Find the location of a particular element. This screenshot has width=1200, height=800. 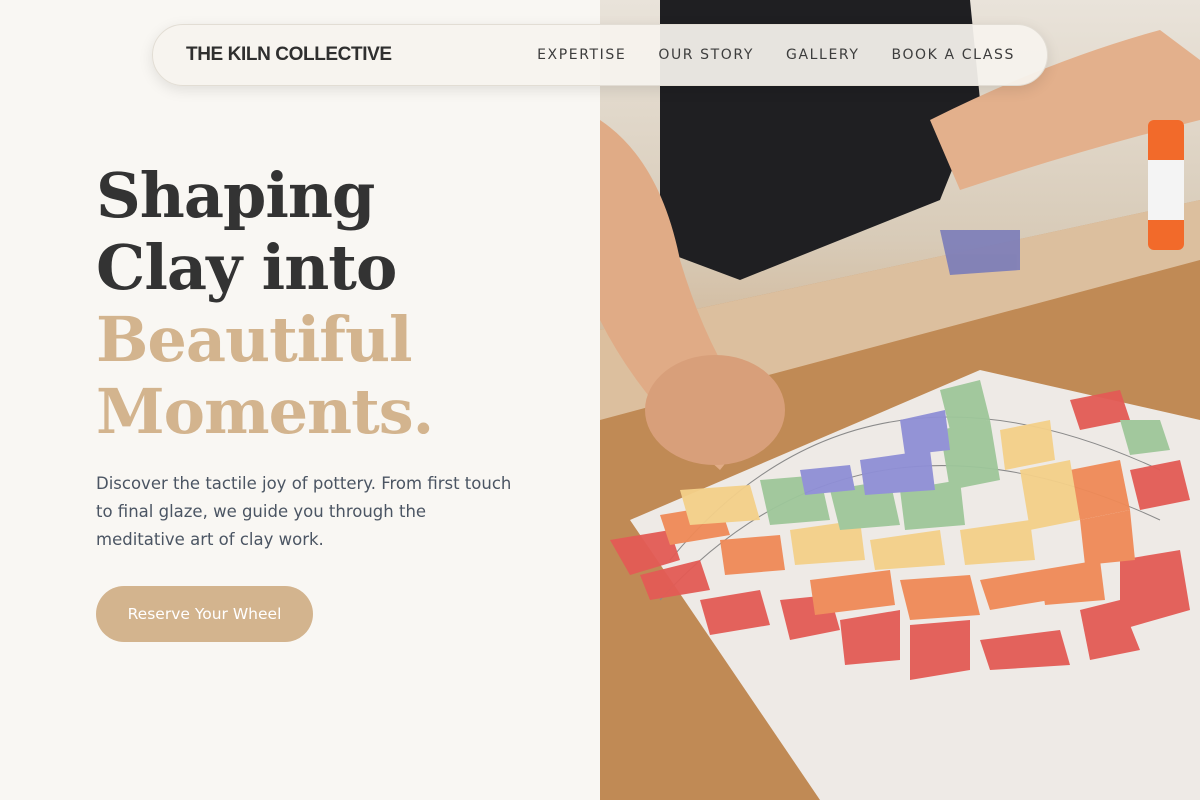

hero-headline: Shaping Clay into Beautiful Moments. is located at coordinates (265, 303).